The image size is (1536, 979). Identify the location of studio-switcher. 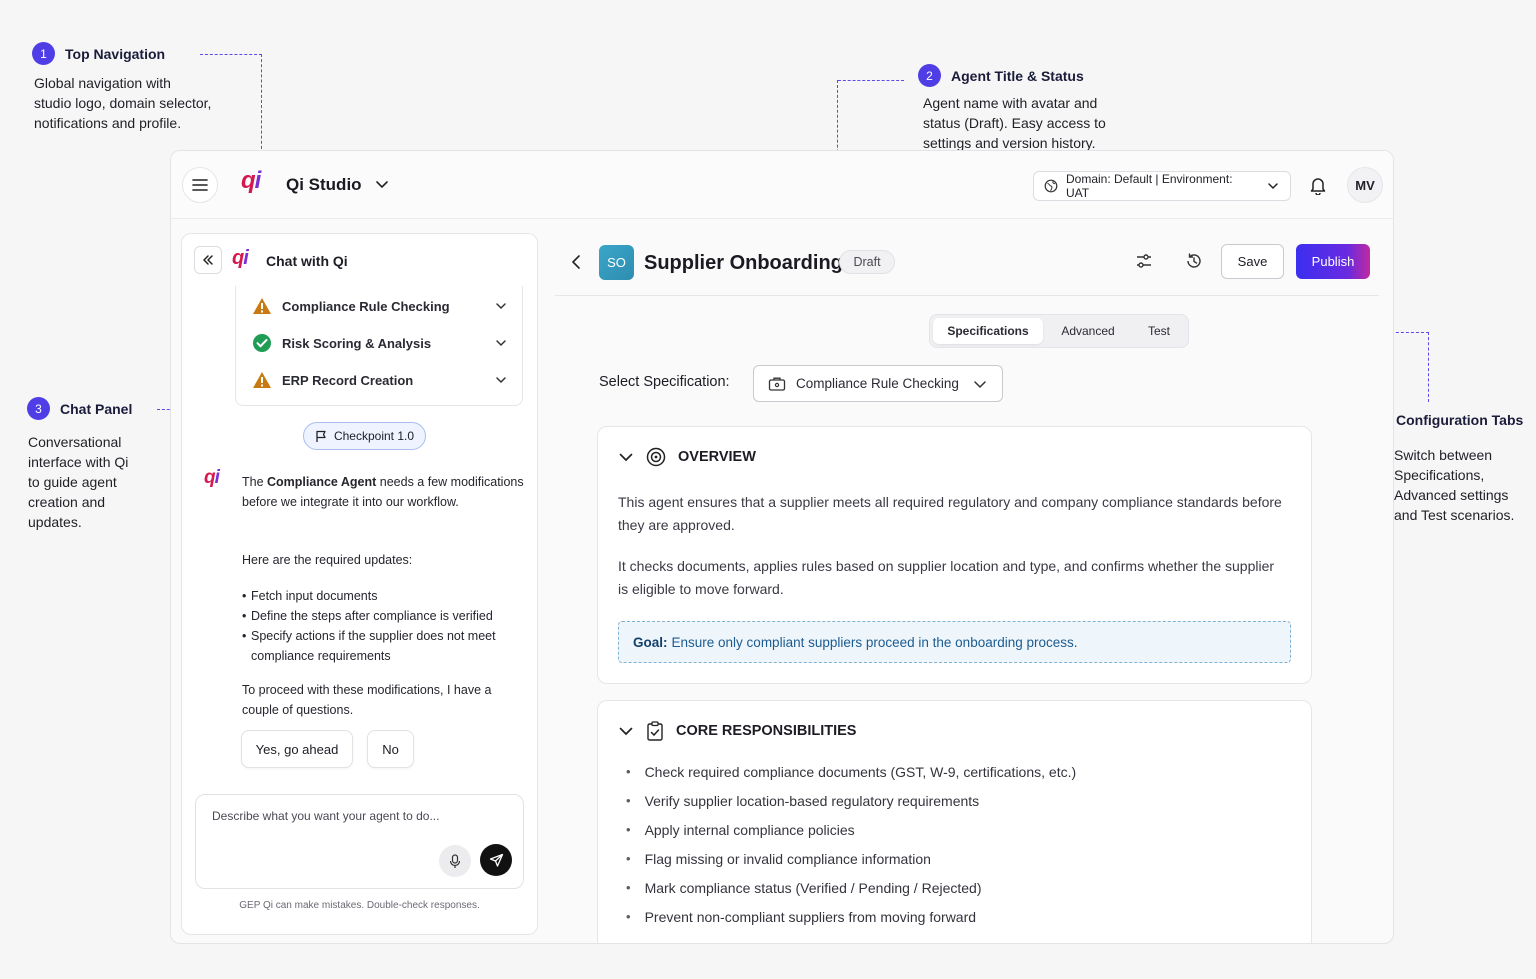
(382, 186).